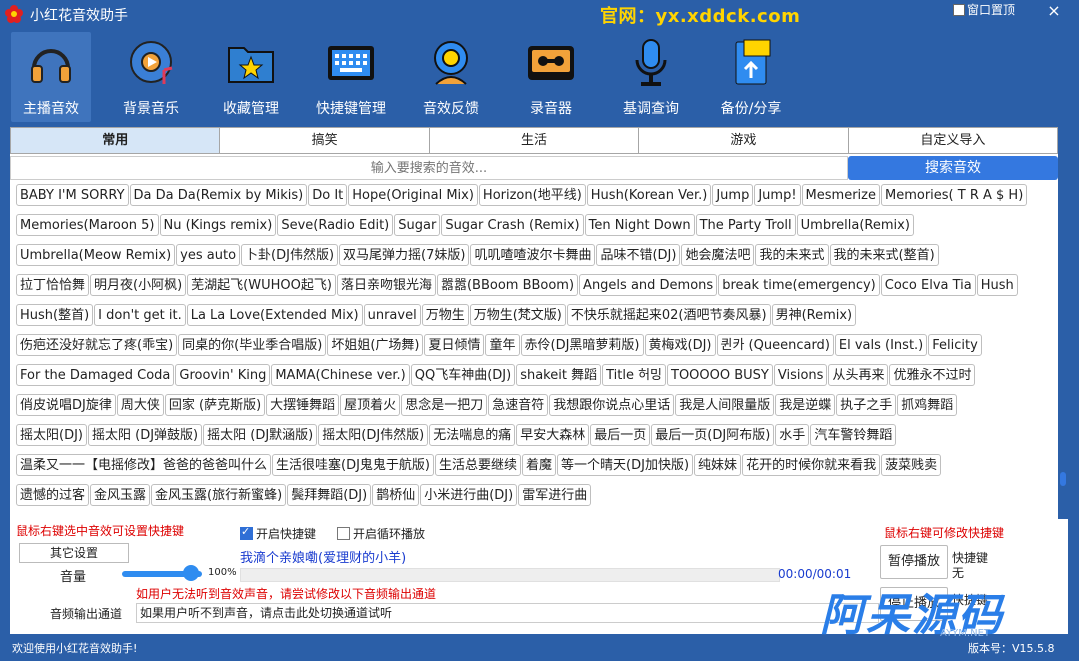 The height and width of the screenshot is (661, 1079). I want to click on sound-button: 夏日倾情, so click(454, 345).